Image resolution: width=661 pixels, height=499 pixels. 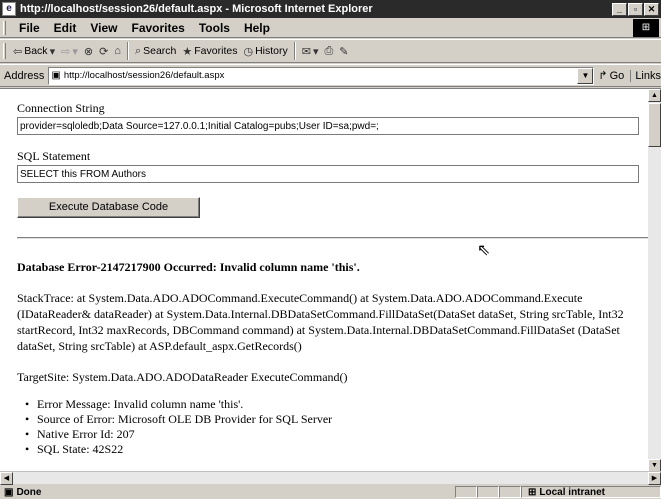 What do you see at coordinates (336, 449) in the screenshot?
I see `list-item: SQL State: 42S22` at bounding box center [336, 449].